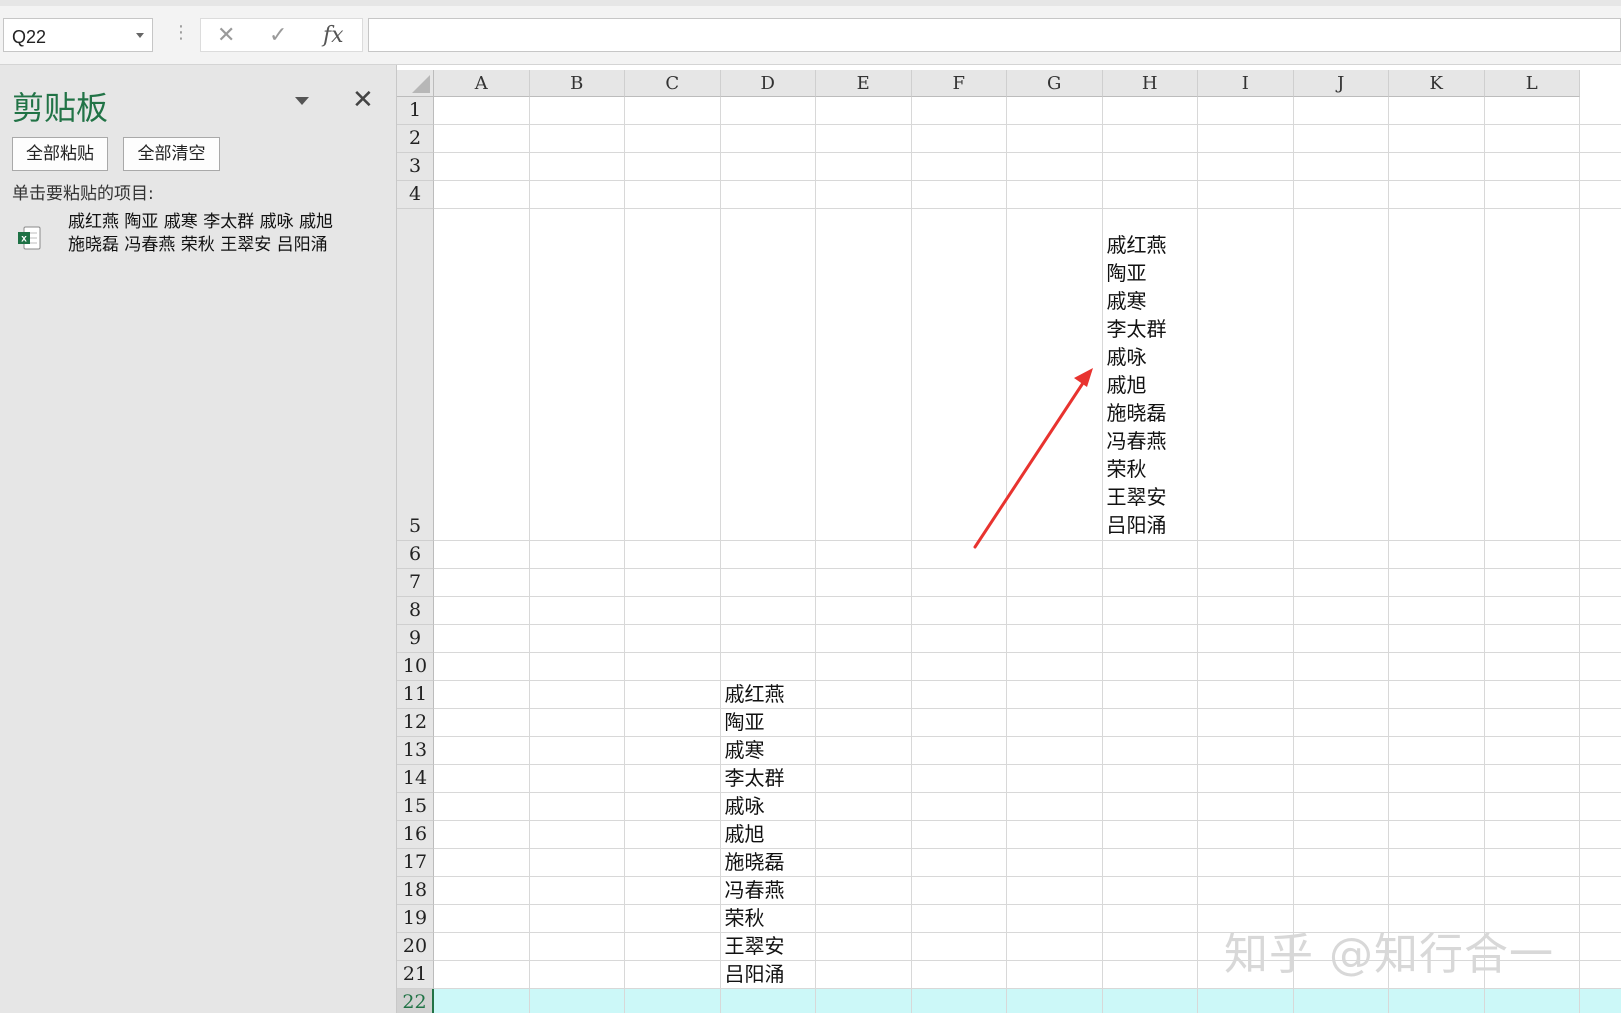  I want to click on clipboard-item-text: 戚红燕 陶亚 戚寒 李太群 戚咏 戚旭 施晓磊 冯春燕 荣秋 王翠安 吕阳涌, so click(201, 233).